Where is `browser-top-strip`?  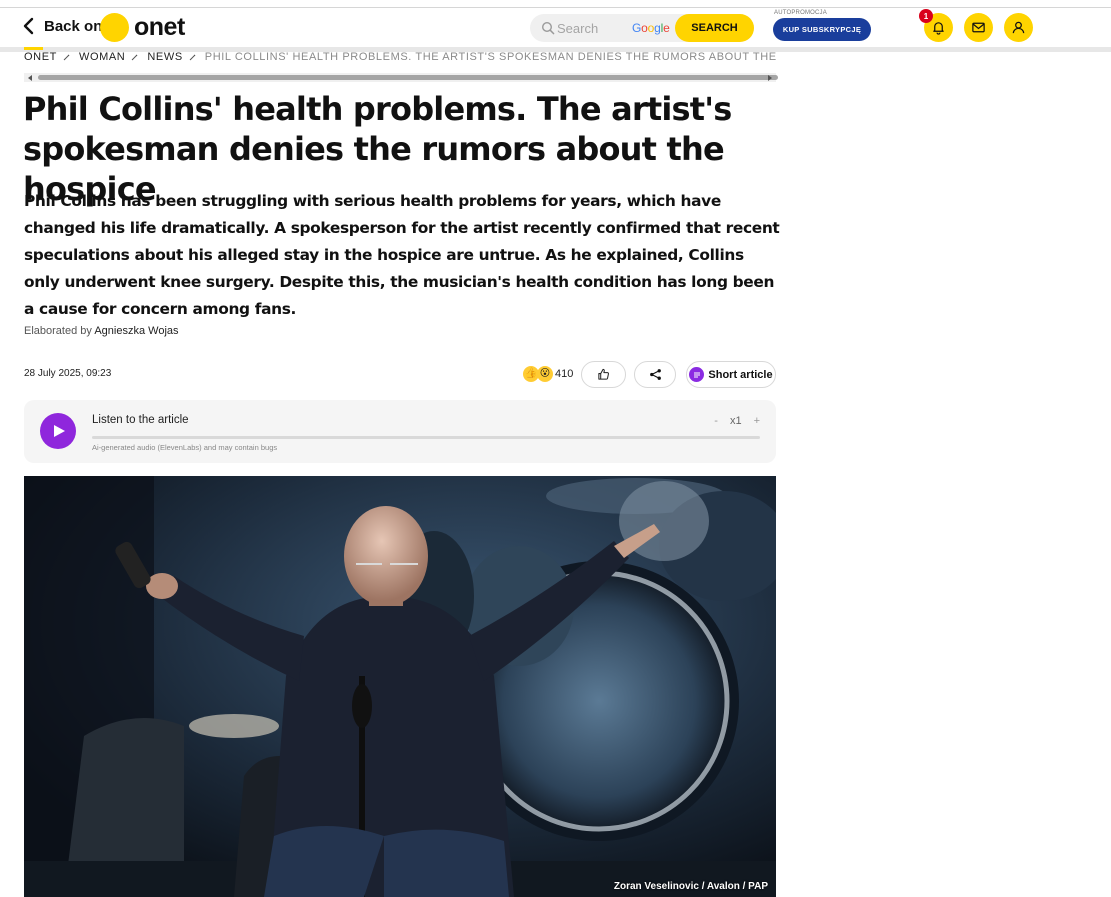 browser-top-strip is located at coordinates (555, 4).